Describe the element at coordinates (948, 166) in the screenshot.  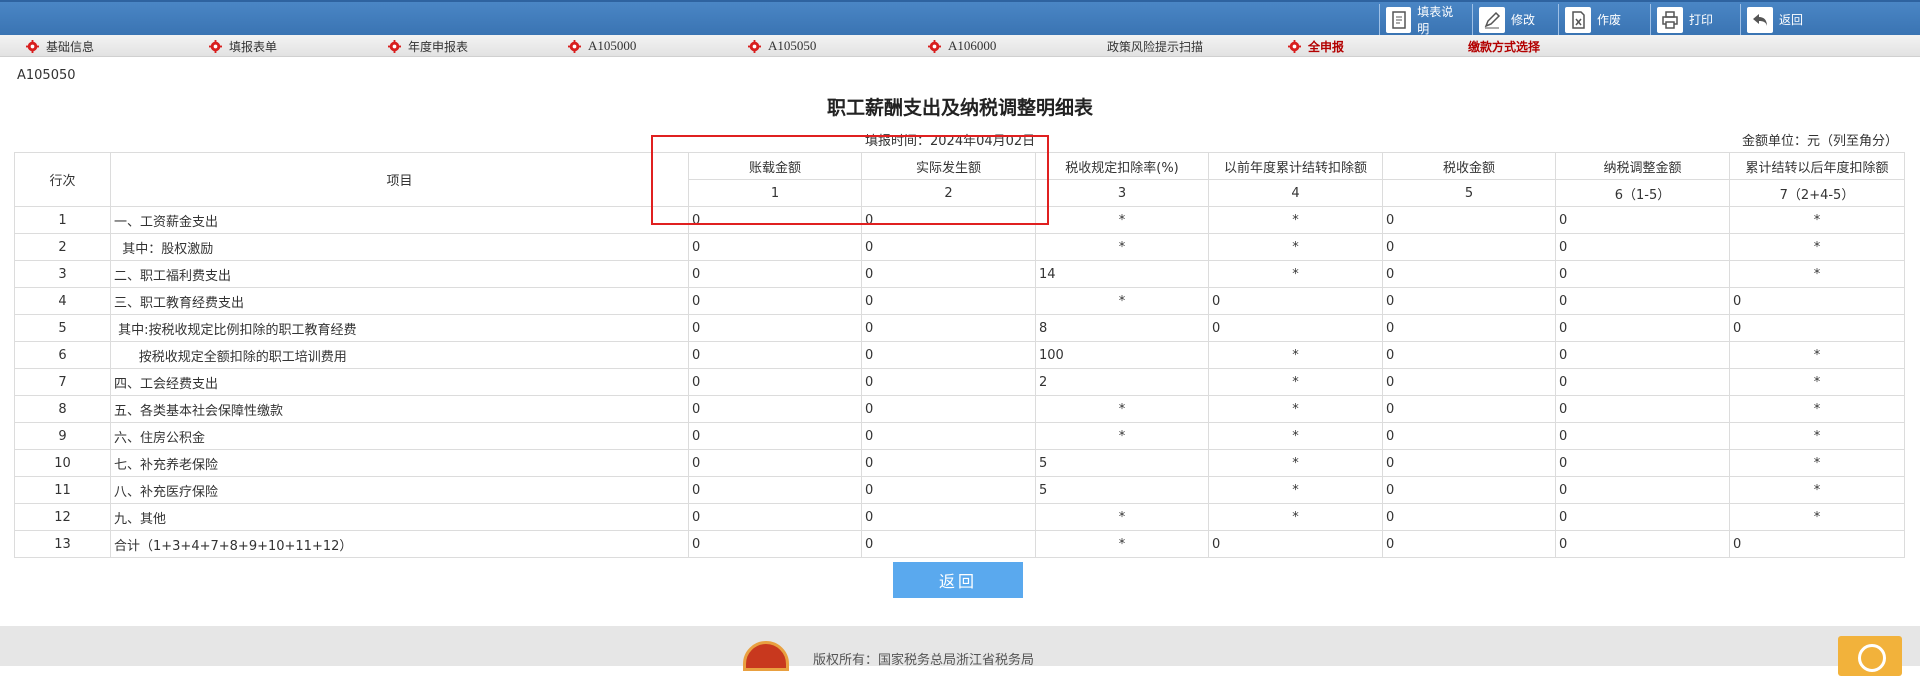
I see `header-col: 实际发生额` at that location.